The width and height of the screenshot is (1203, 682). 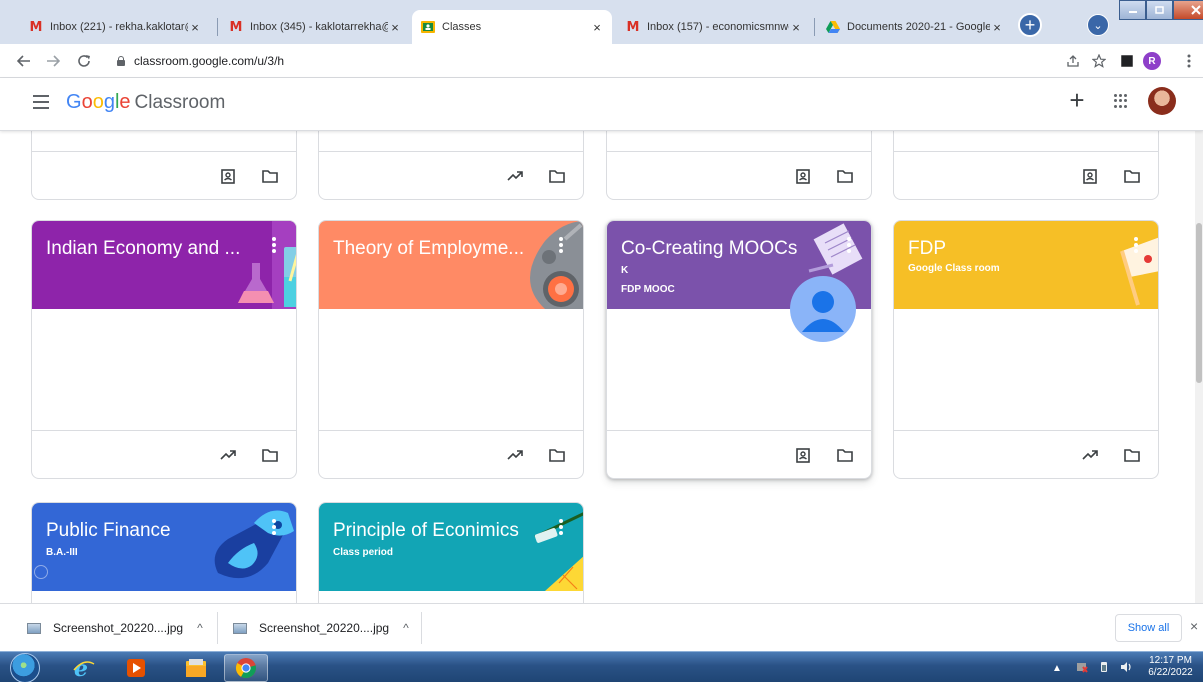 What do you see at coordinates (709, 249) in the screenshot?
I see `class-title: Co-Creating MOOCs` at bounding box center [709, 249].